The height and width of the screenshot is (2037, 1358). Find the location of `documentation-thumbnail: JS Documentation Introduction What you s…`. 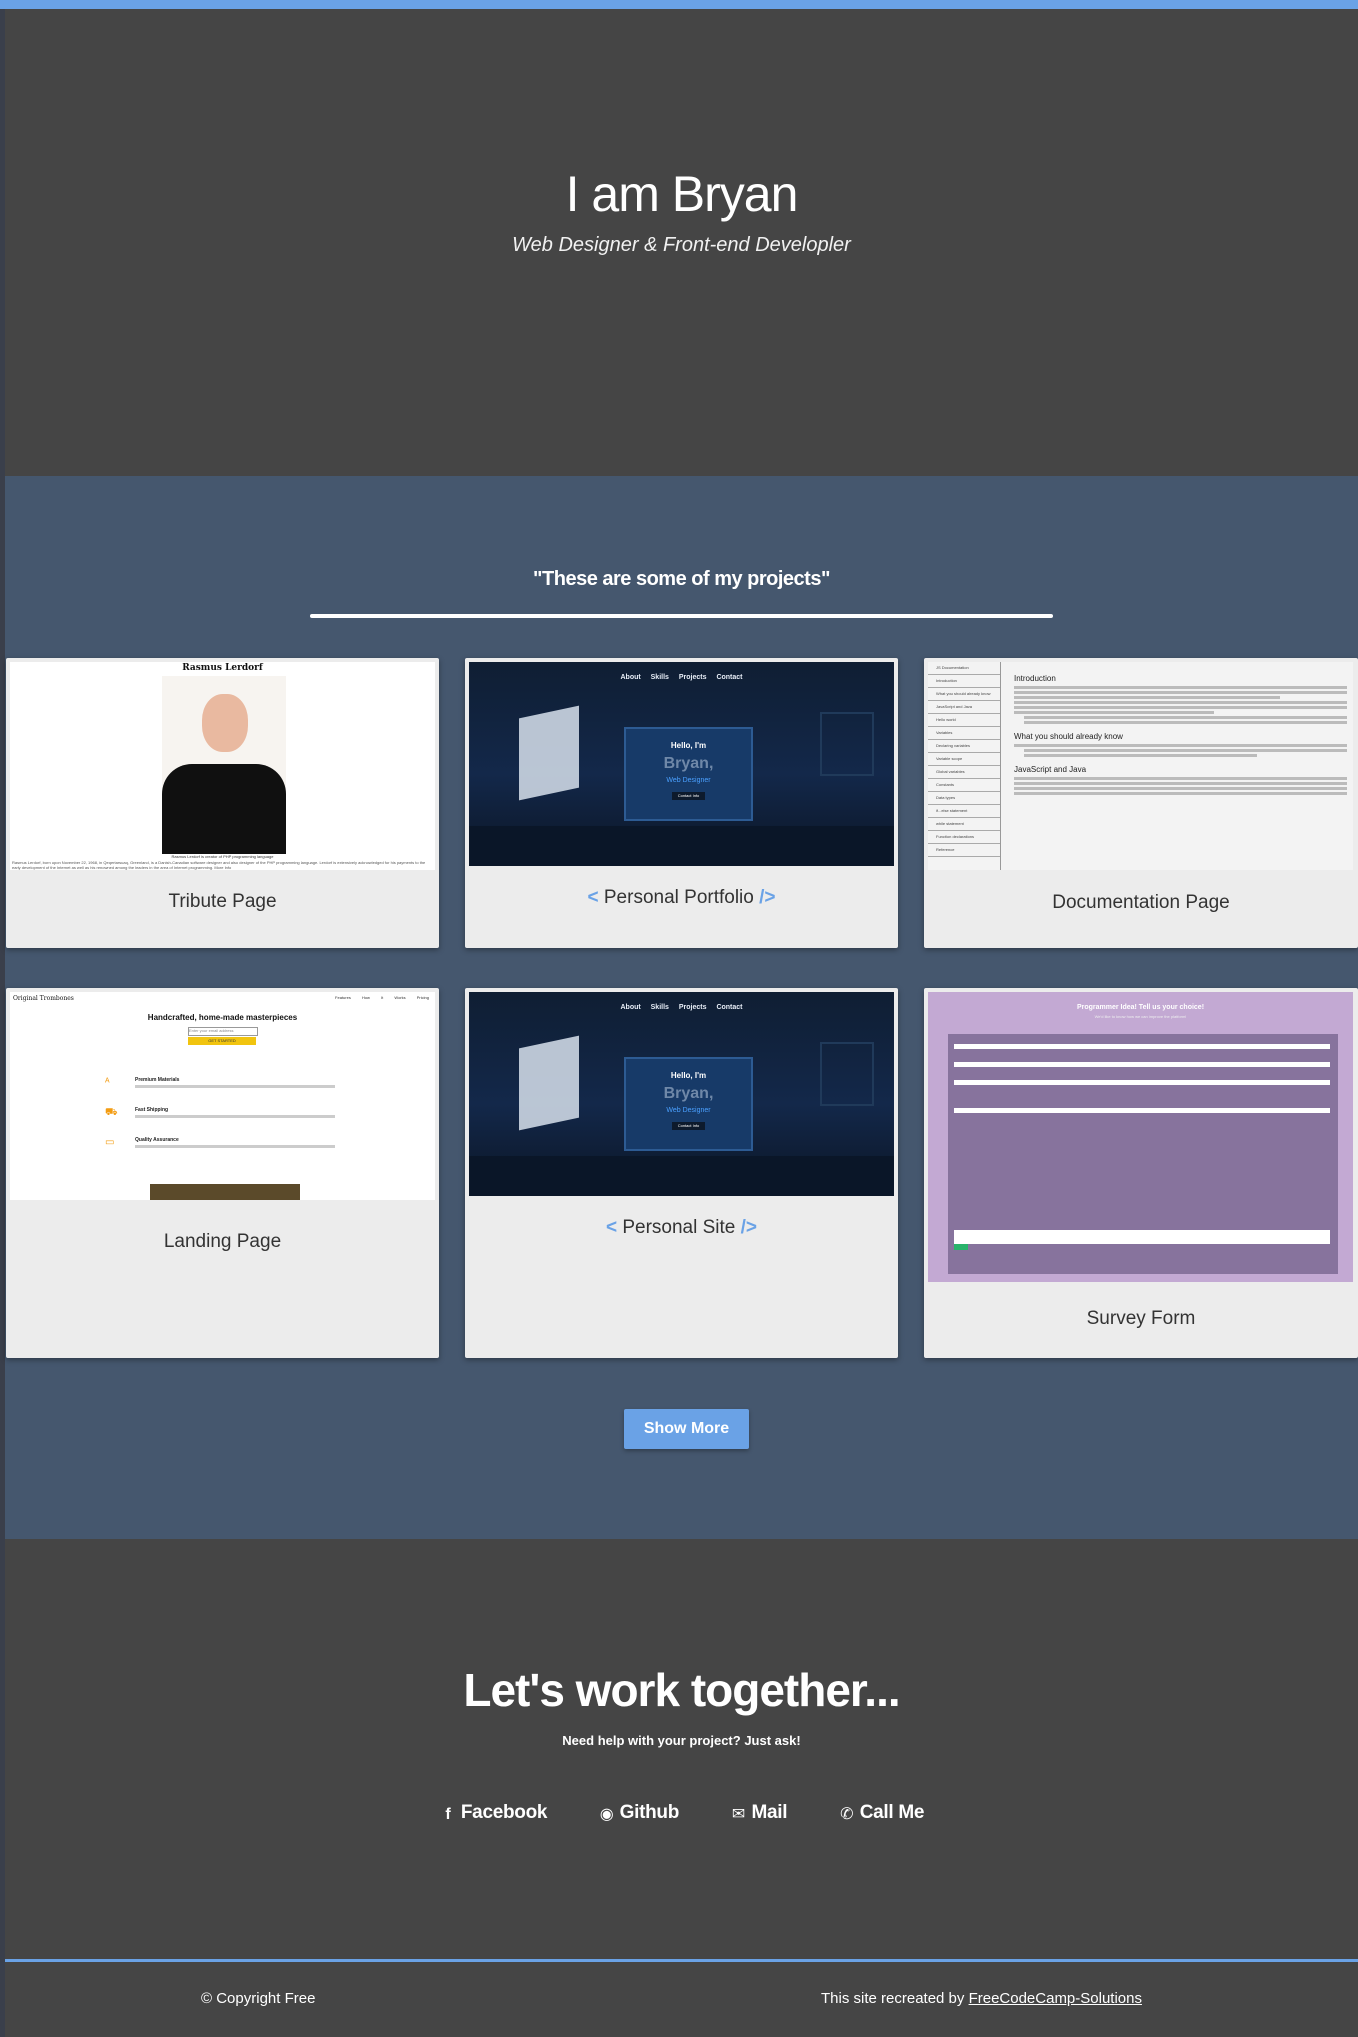

documentation-thumbnail: JS Documentation Introduction What you s… is located at coordinates (1140, 766).